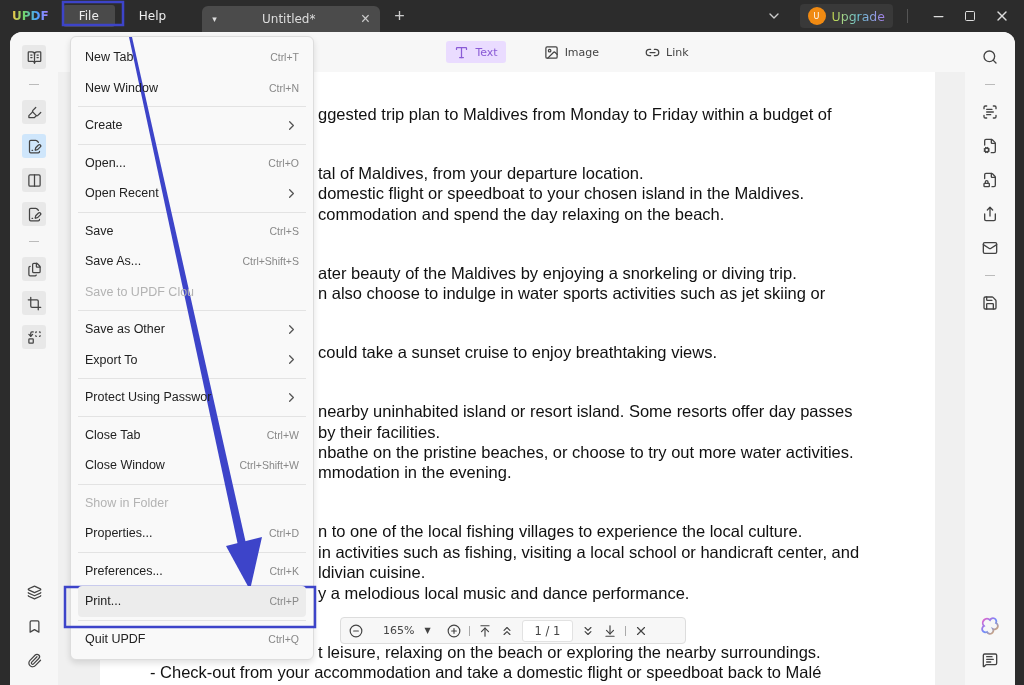 The height and width of the screenshot is (685, 1024). I want to click on avatar: U, so click(816, 16).